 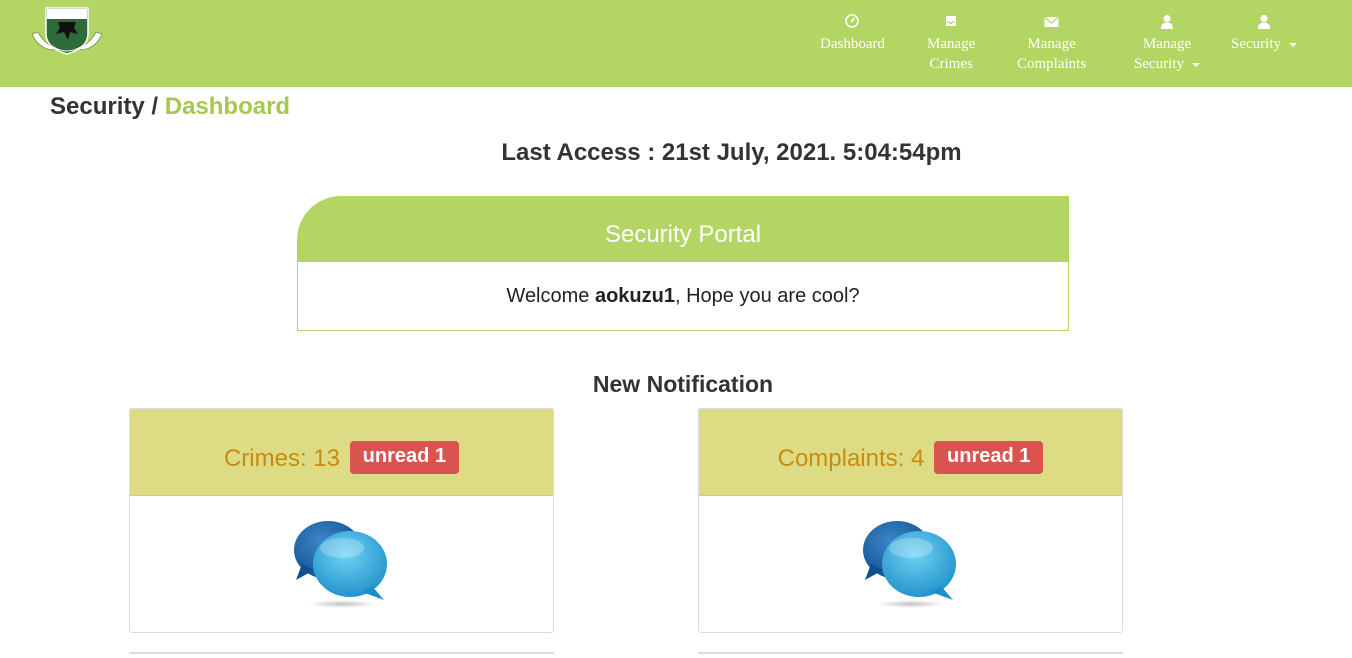 I want to click on crimes-count: Crimes: 13, so click(x=281, y=458).